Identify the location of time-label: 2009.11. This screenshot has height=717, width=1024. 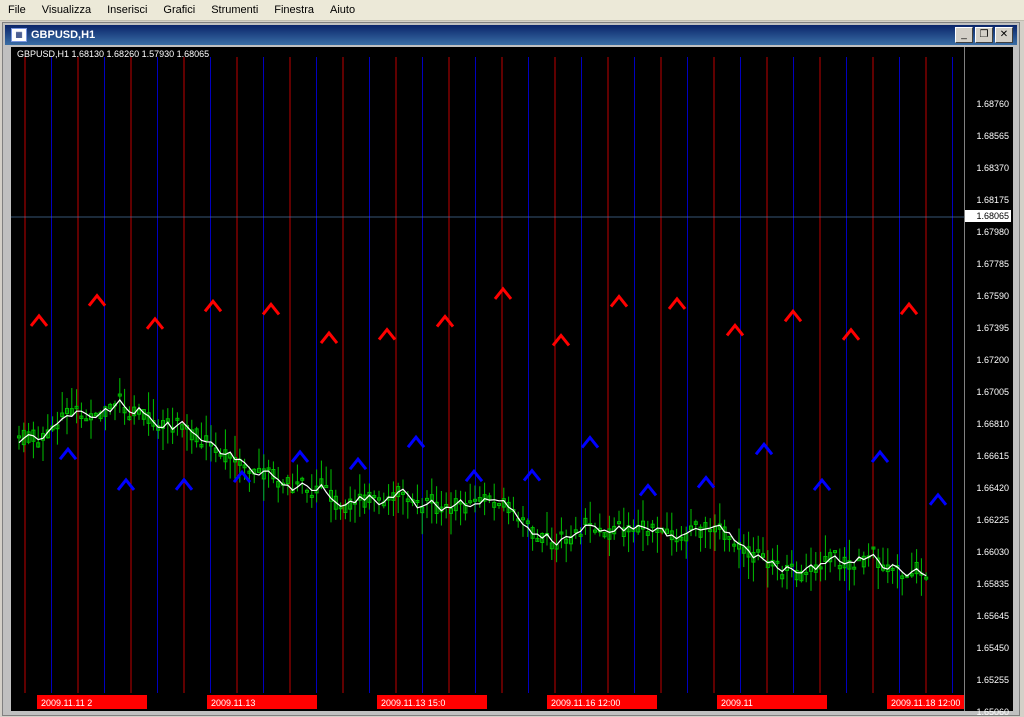
(737, 703).